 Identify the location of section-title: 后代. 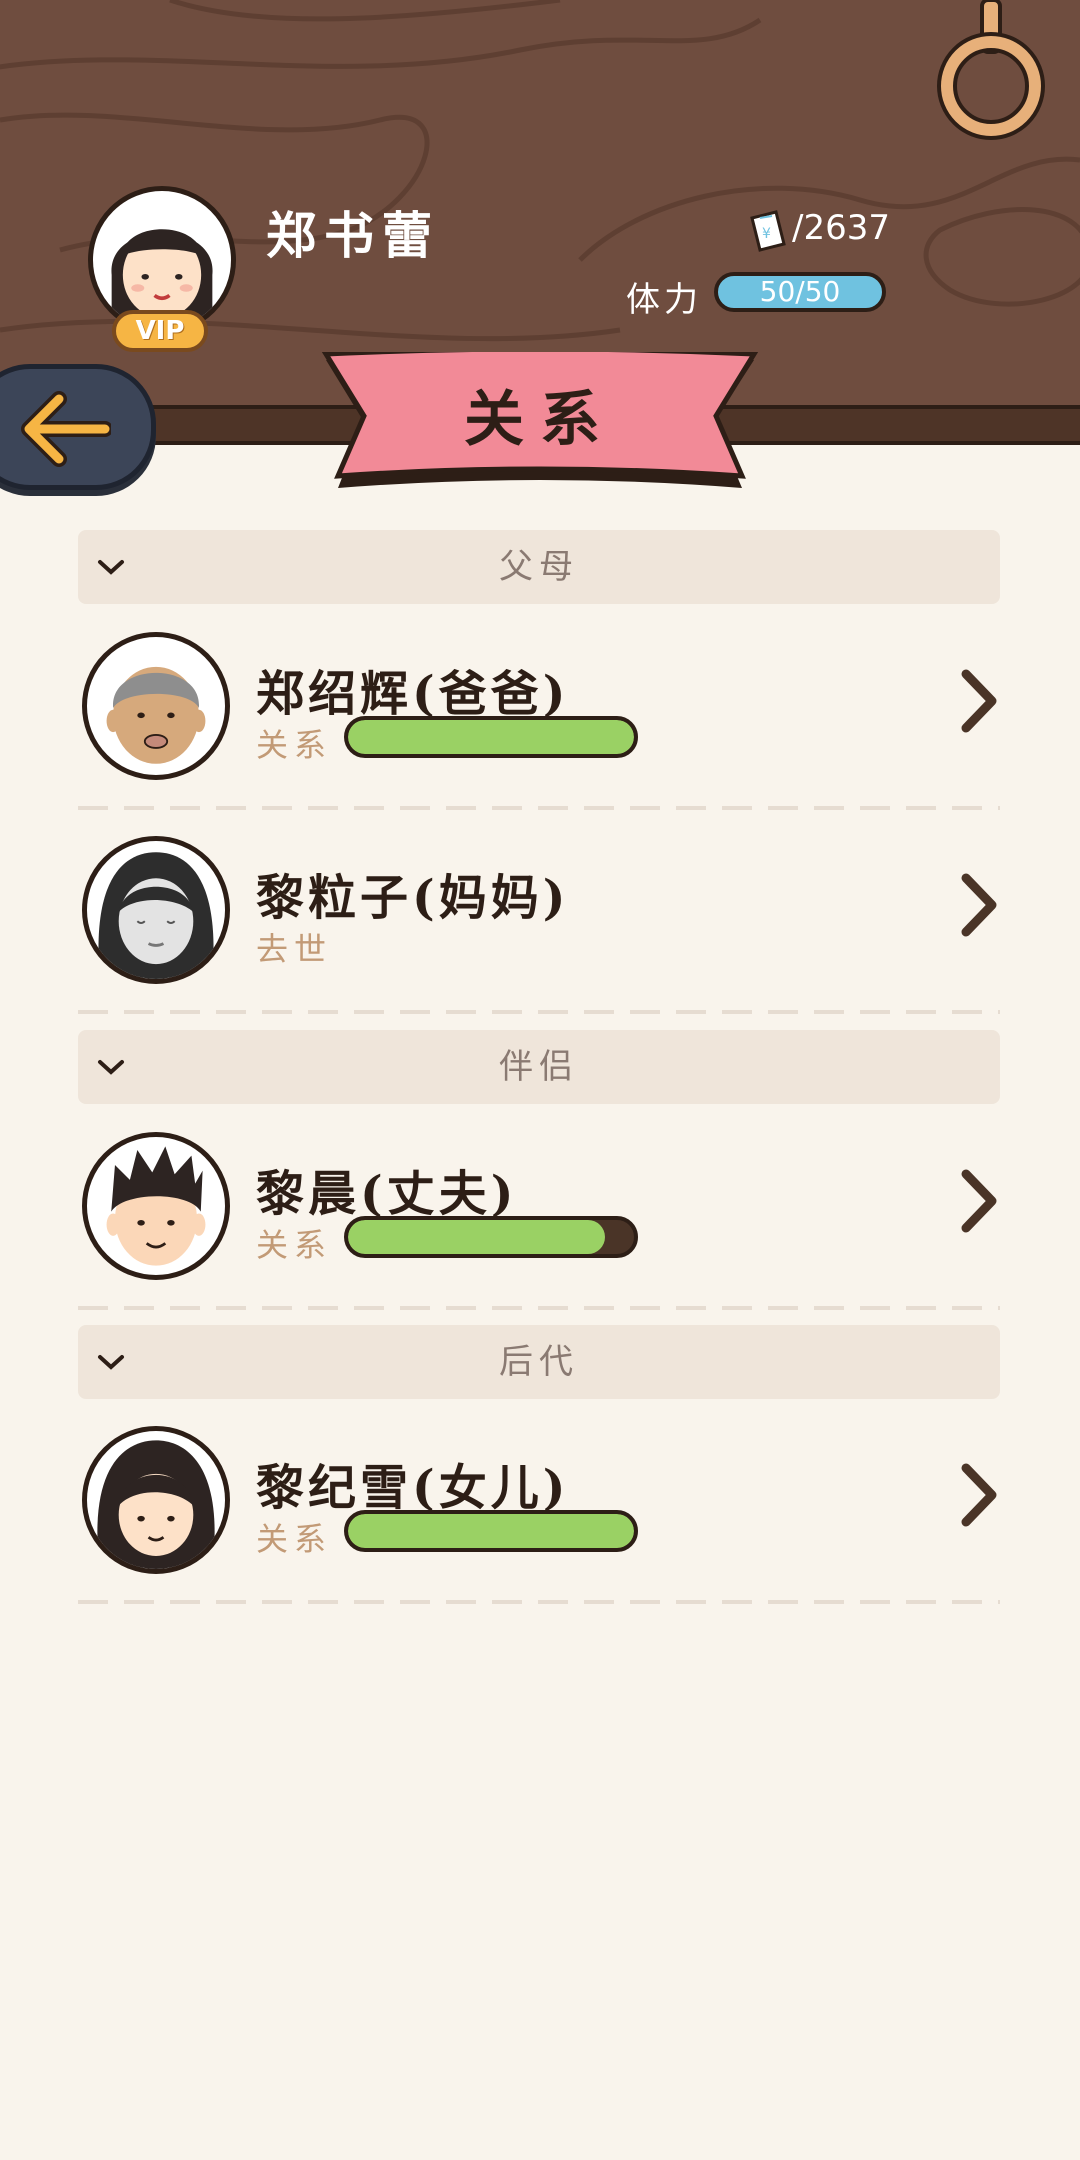
(539, 1362).